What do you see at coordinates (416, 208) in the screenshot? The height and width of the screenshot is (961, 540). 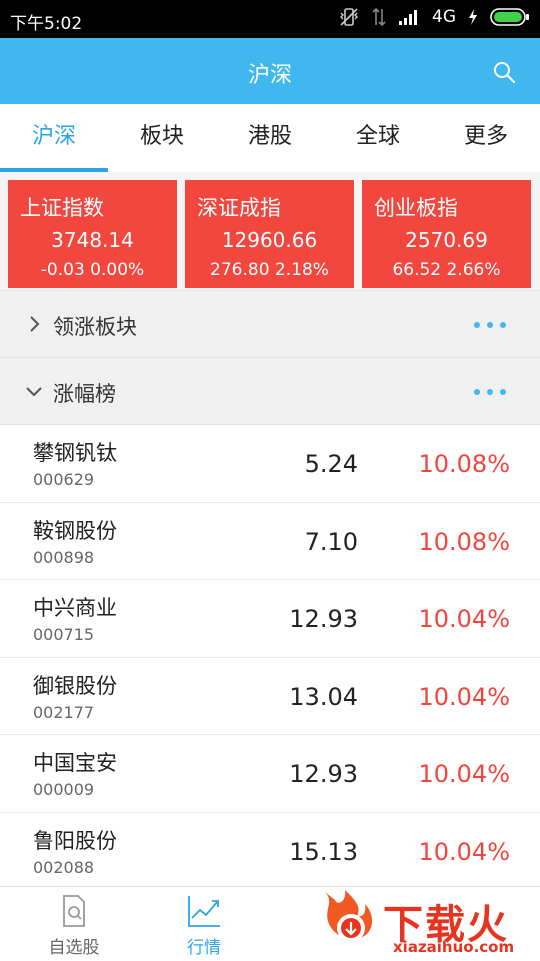 I see `index-name: 创业板指` at bounding box center [416, 208].